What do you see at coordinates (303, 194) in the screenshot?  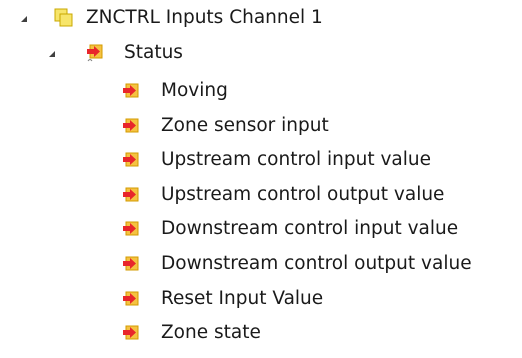 I see `tree-node-label: Upstream control output value` at bounding box center [303, 194].